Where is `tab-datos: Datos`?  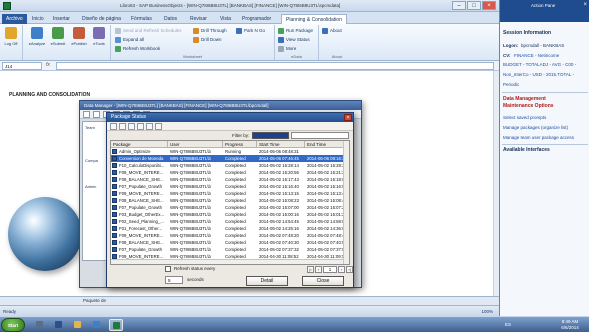 tab-datos: Datos is located at coordinates (170, 19).